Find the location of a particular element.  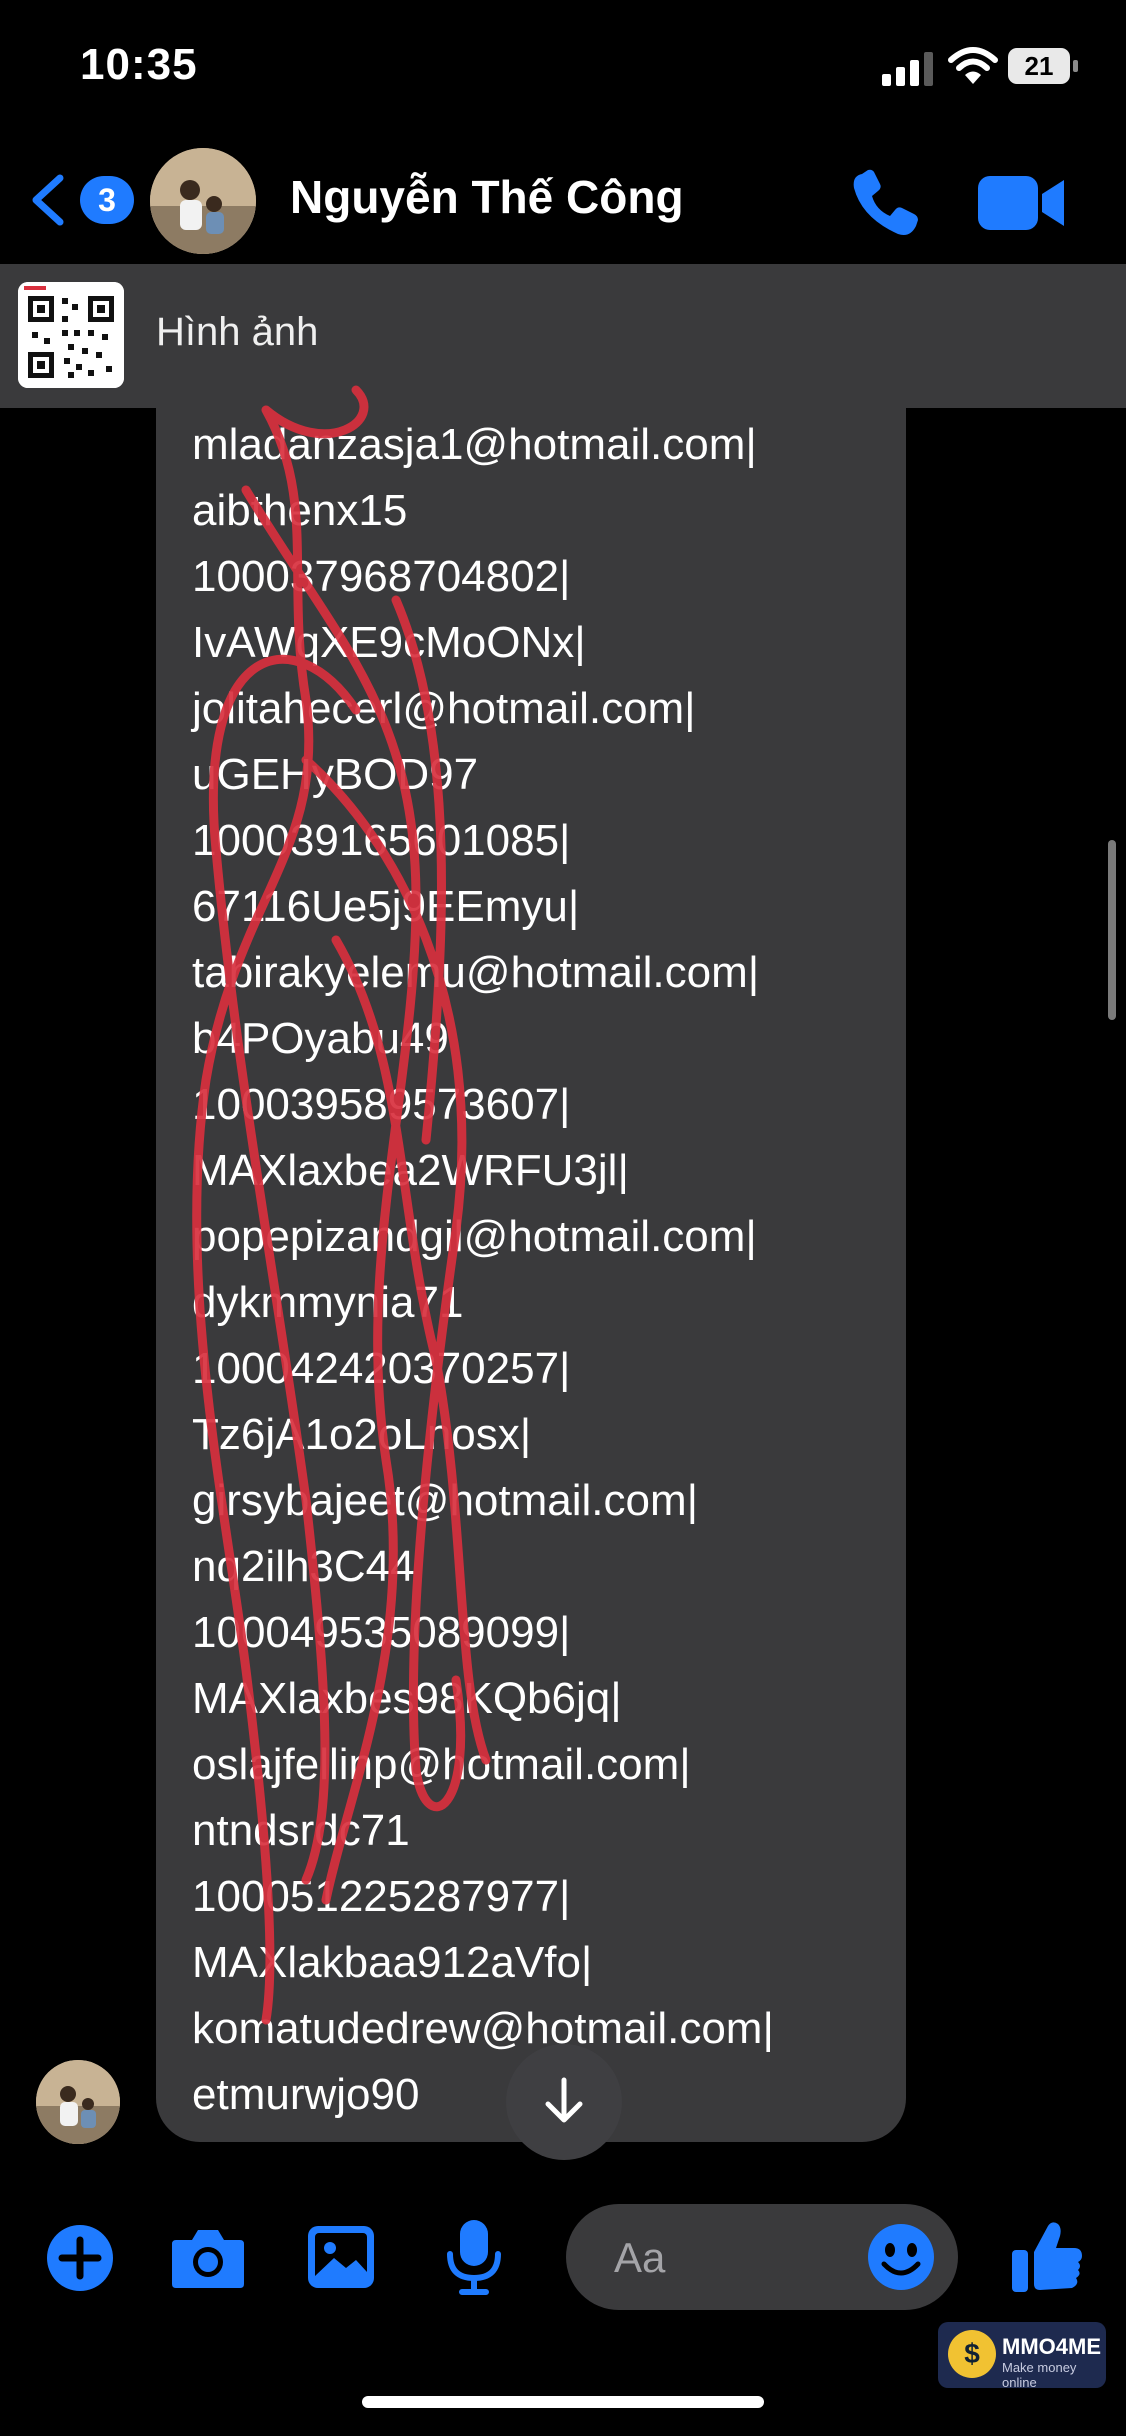

contact-name: Nguyễn Thế Công is located at coordinates (487, 197).